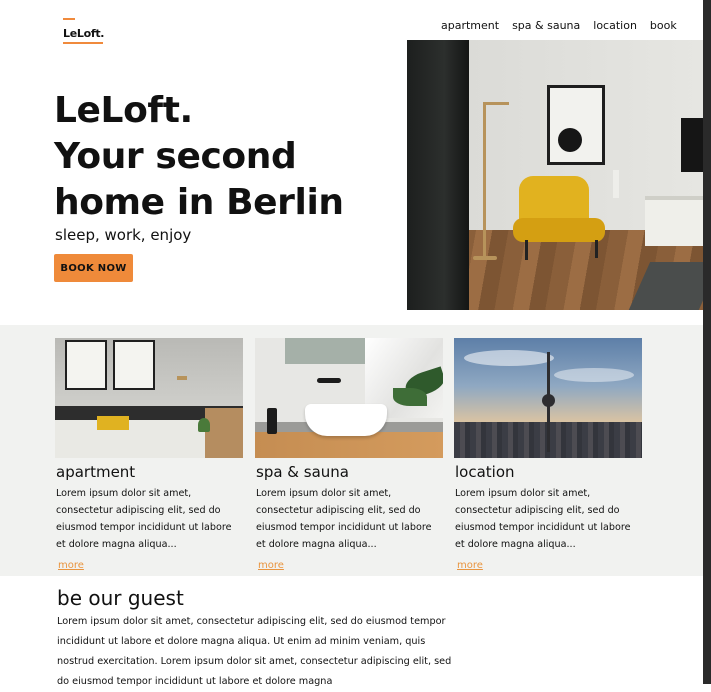  I want to click on floor-lamp, so click(484, 181).